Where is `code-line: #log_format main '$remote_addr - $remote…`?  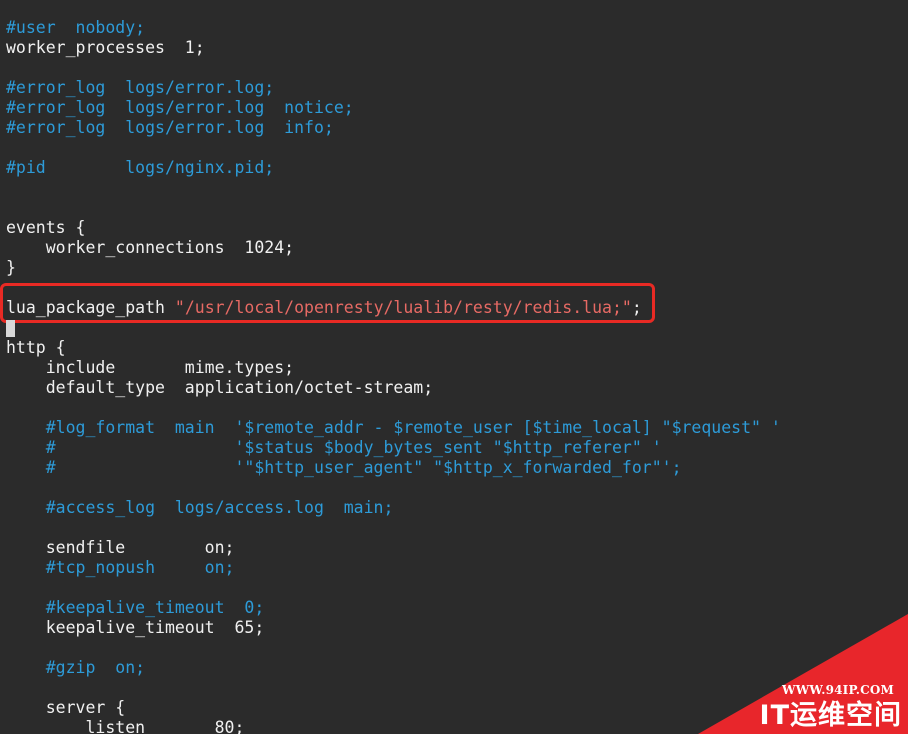
code-line: #log_format main '$remote_addr - $remote… is located at coordinates (393, 428).